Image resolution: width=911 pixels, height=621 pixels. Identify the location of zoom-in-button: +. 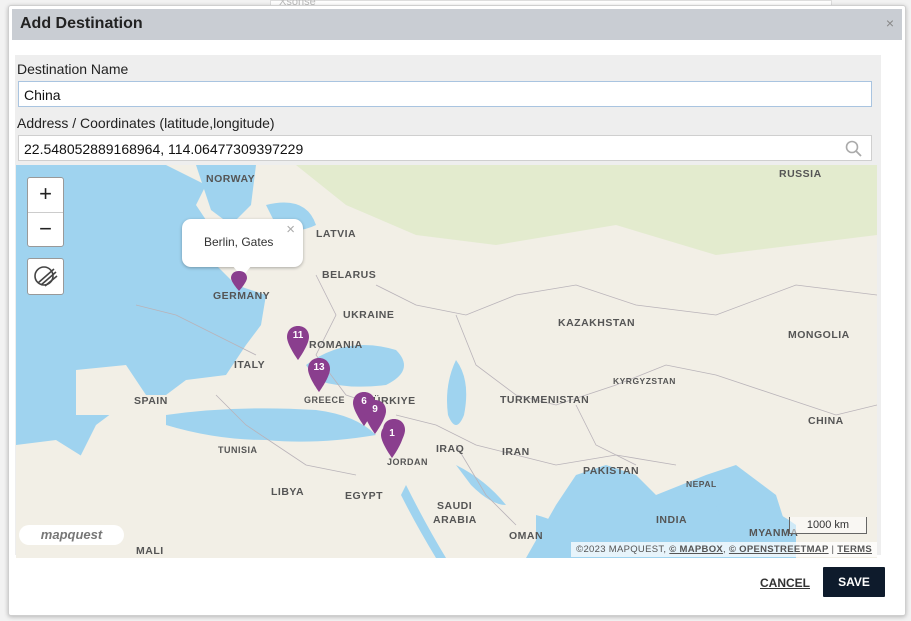
(45, 195).